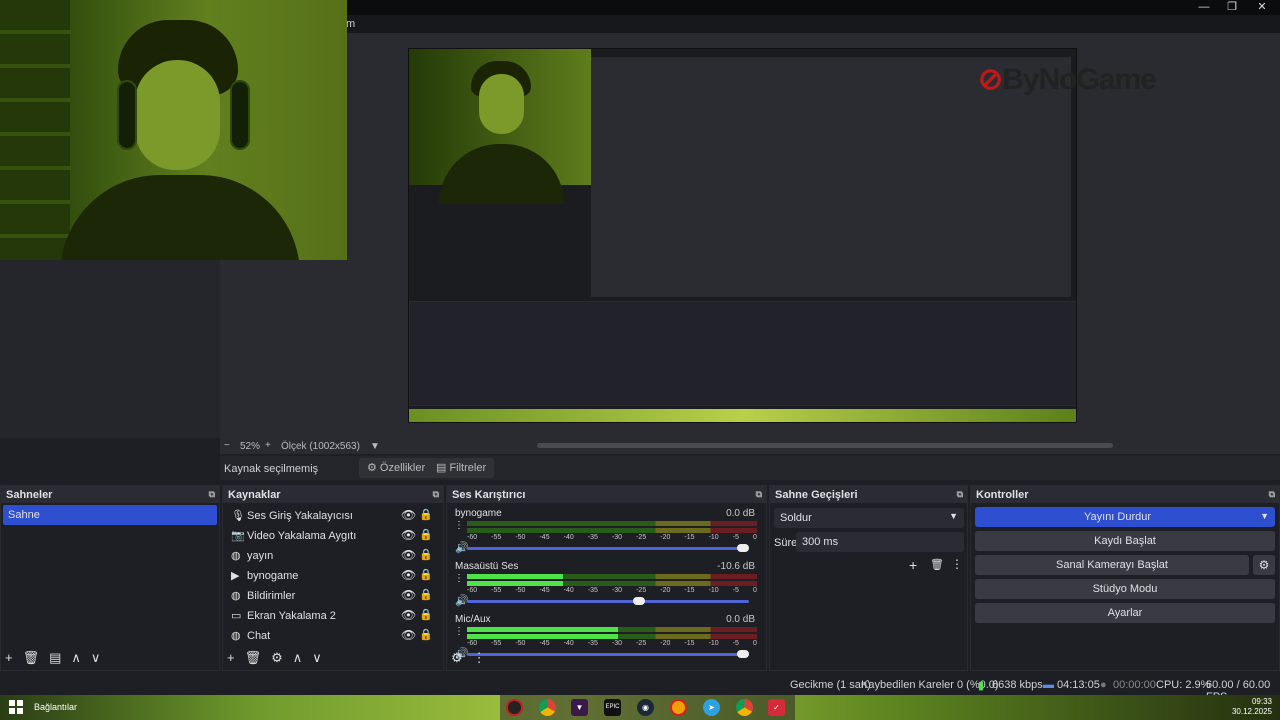  Describe the element at coordinates (55, 707) in the screenshot. I see `taskbar-label: Bağlantılar` at that location.